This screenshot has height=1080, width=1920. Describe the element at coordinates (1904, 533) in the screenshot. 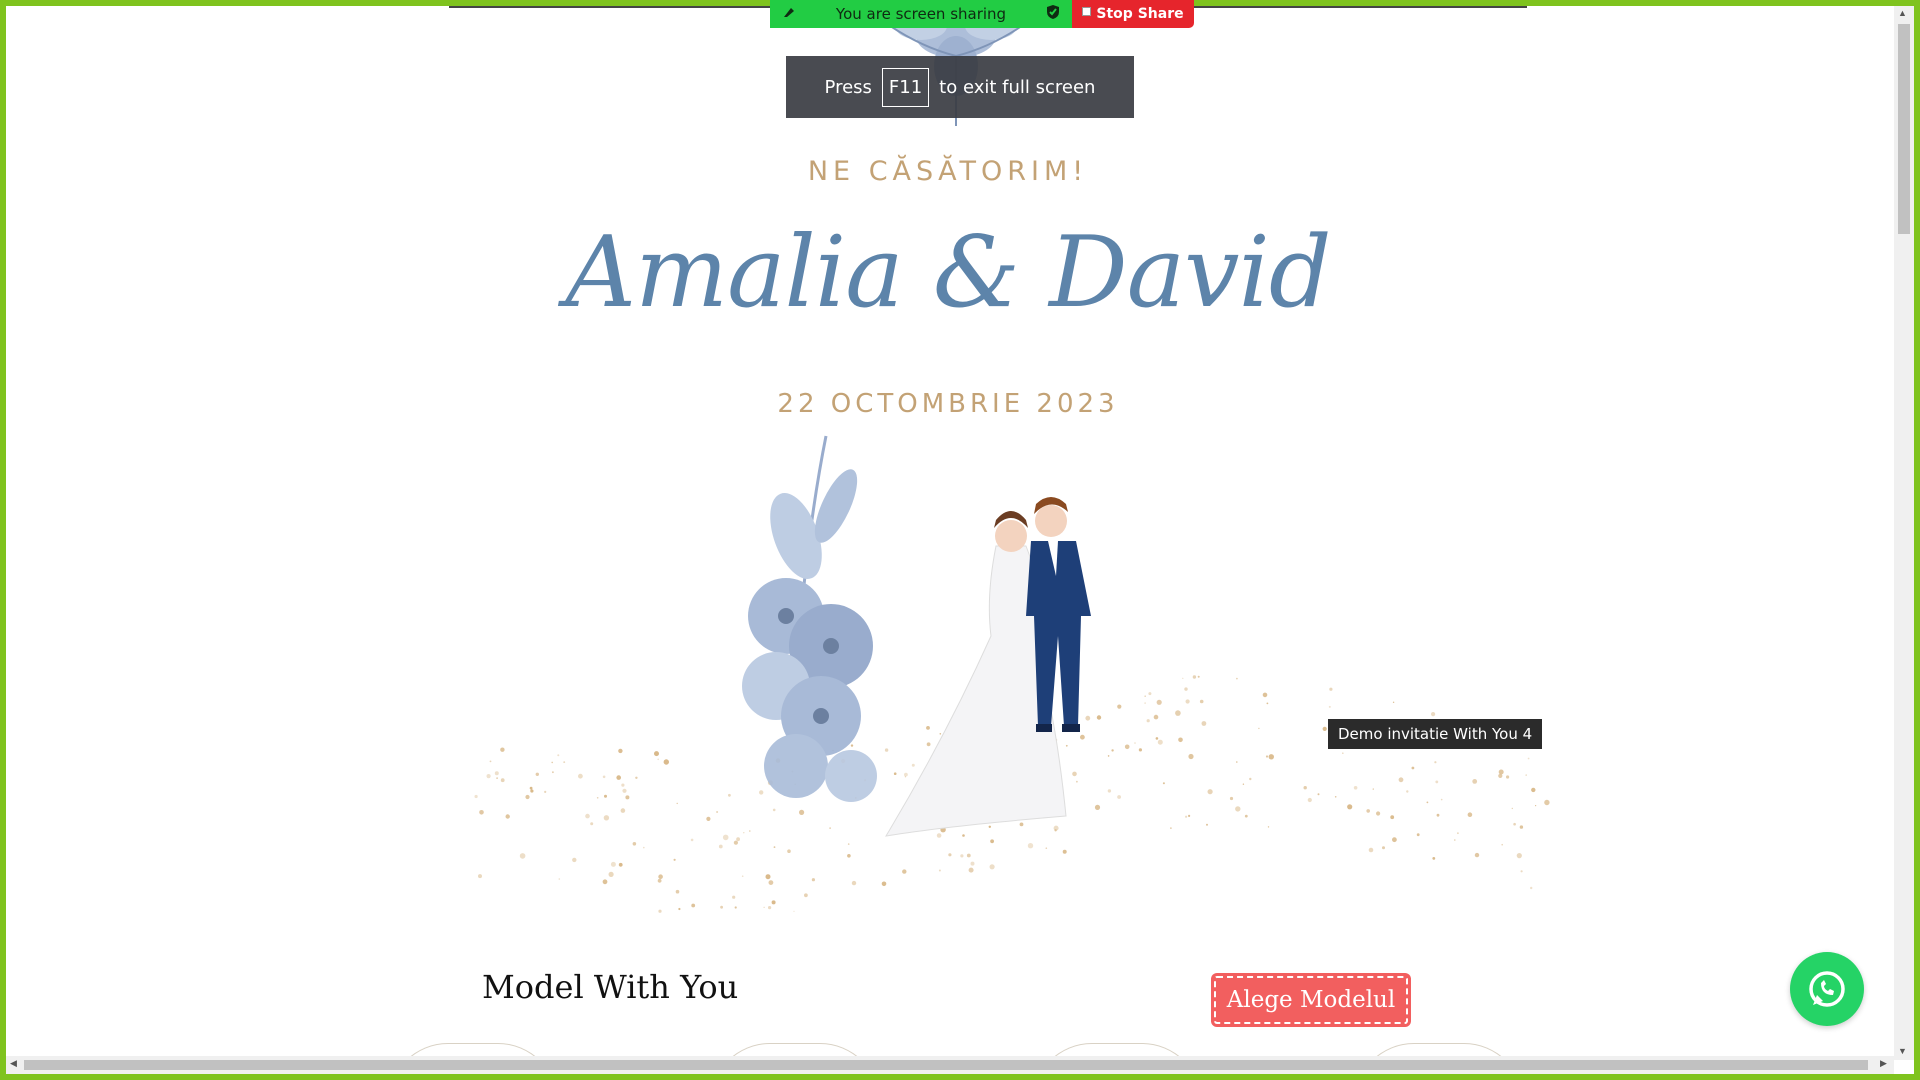

I see `vertical-scrollbar: ▲ ▼` at that location.